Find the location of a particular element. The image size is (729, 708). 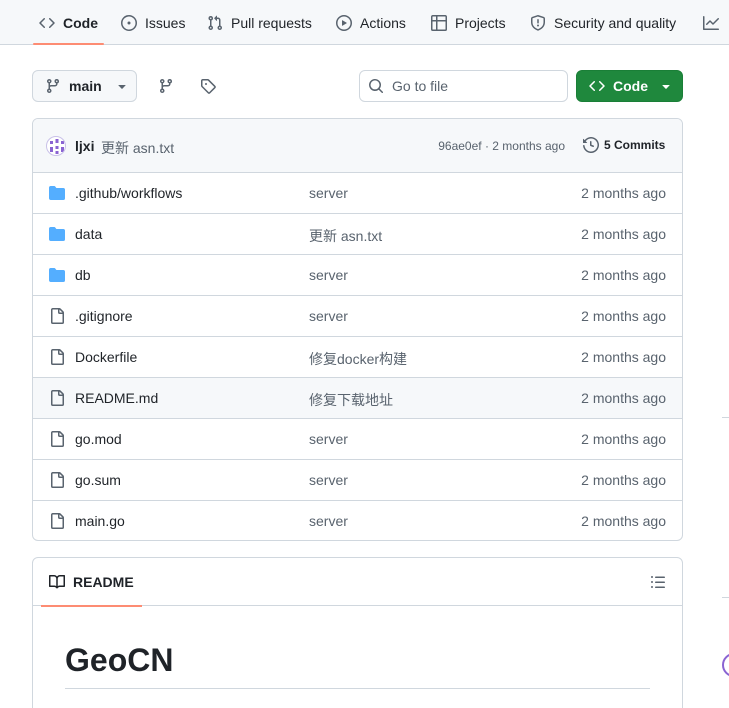

file-commit-message-link: 更新 asn.txt is located at coordinates (345, 236).